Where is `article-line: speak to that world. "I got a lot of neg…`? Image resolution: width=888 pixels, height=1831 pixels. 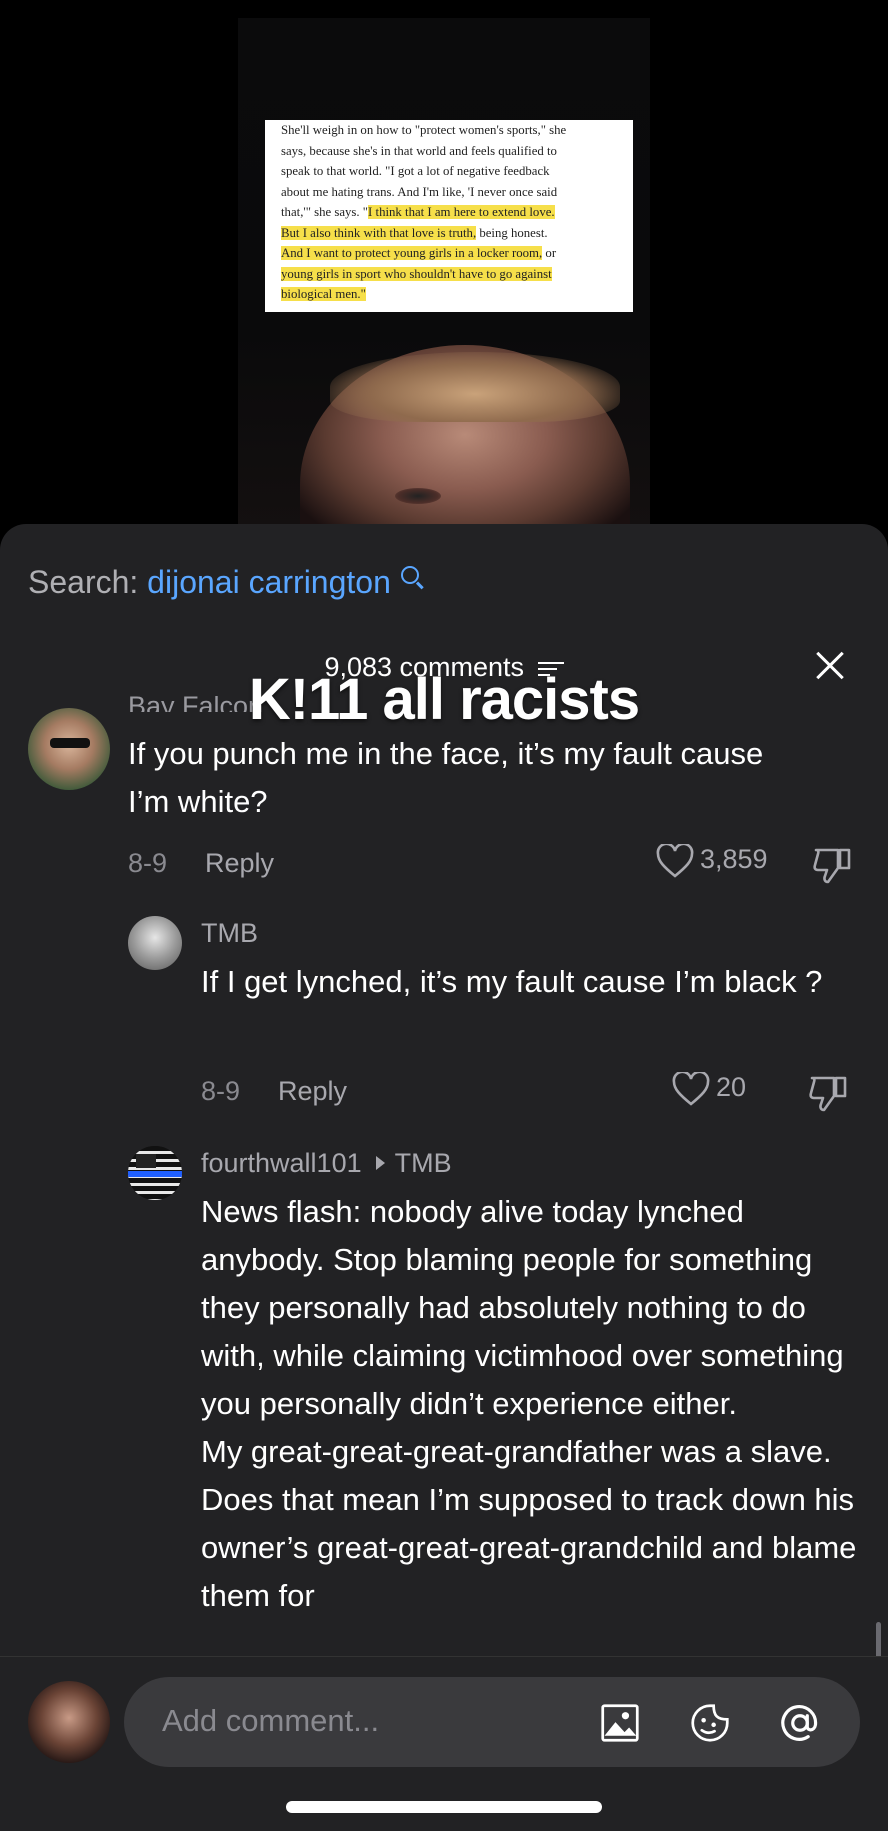 article-line: speak to that world. "I got a lot of neg… is located at coordinates (415, 171).